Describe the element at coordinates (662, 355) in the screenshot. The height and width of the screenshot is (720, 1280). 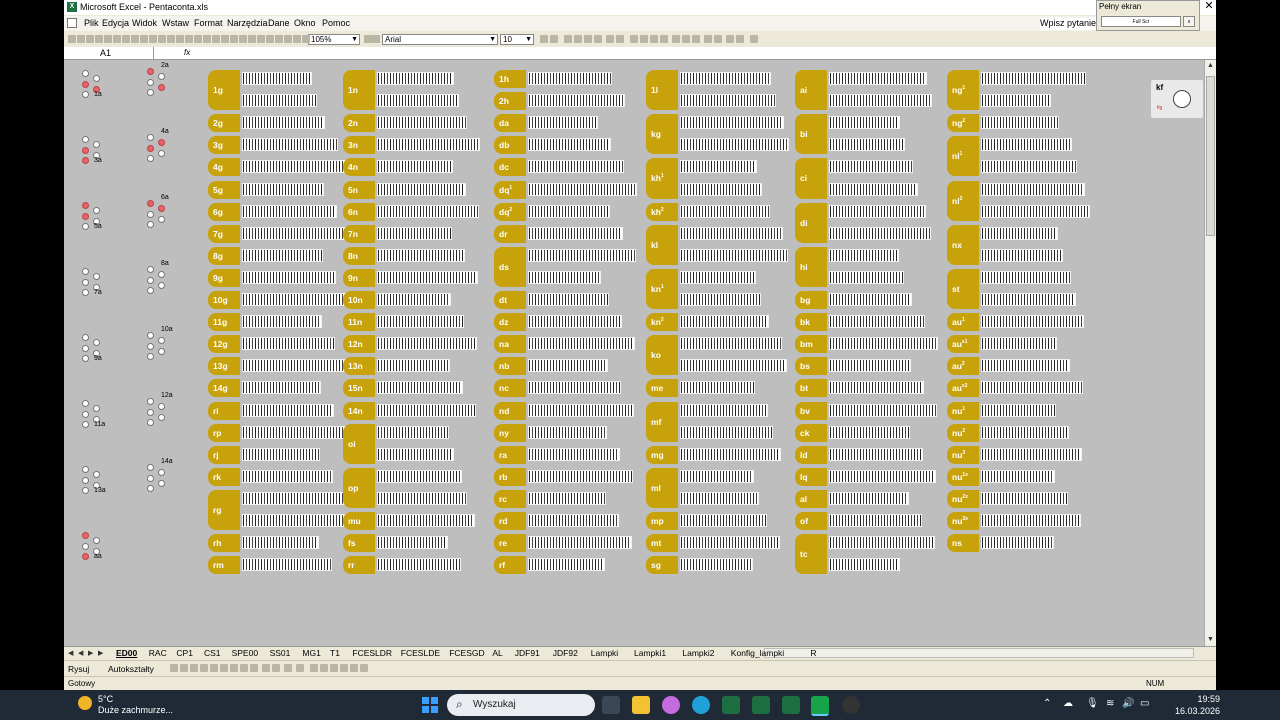
I see `route-button-3-7: ko` at that location.